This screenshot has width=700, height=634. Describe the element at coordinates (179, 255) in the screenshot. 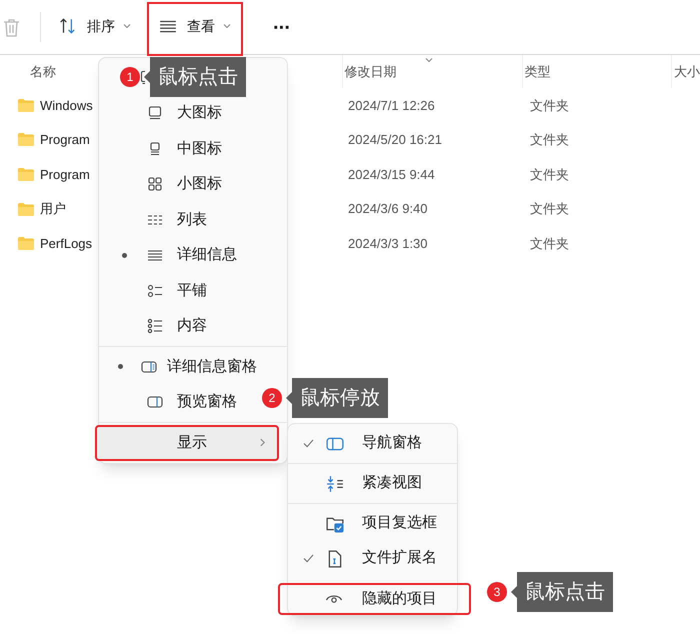

I see `menu-item: 详细信息` at that location.